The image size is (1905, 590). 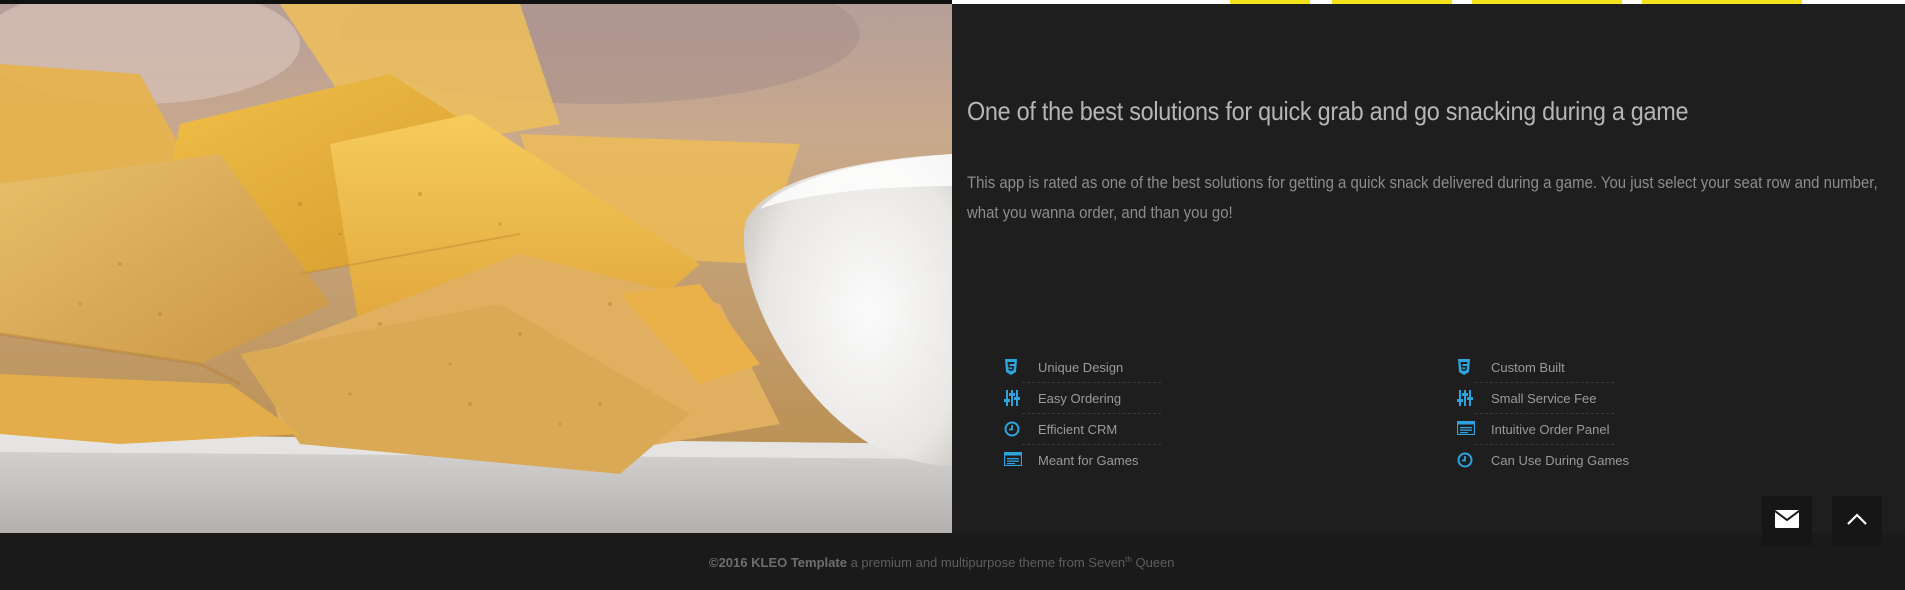 I want to click on feature-item: Unique Design, so click(x=1082, y=367).